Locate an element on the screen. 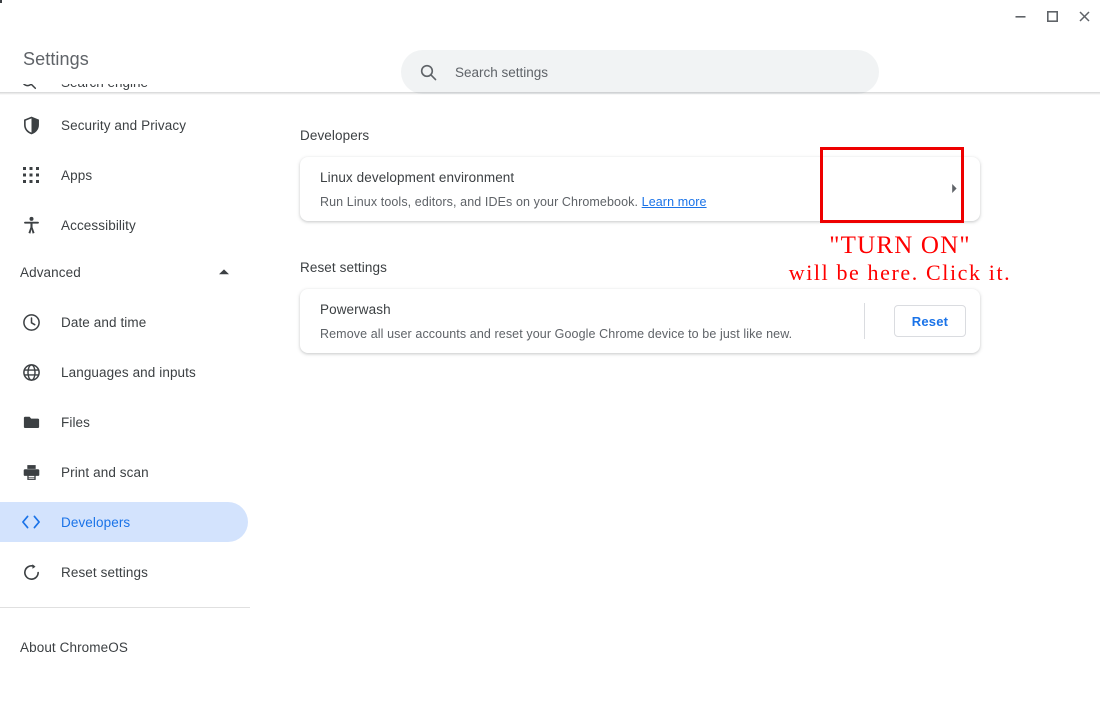 This screenshot has height=704, width=1100. shield-icon is located at coordinates (31, 125).